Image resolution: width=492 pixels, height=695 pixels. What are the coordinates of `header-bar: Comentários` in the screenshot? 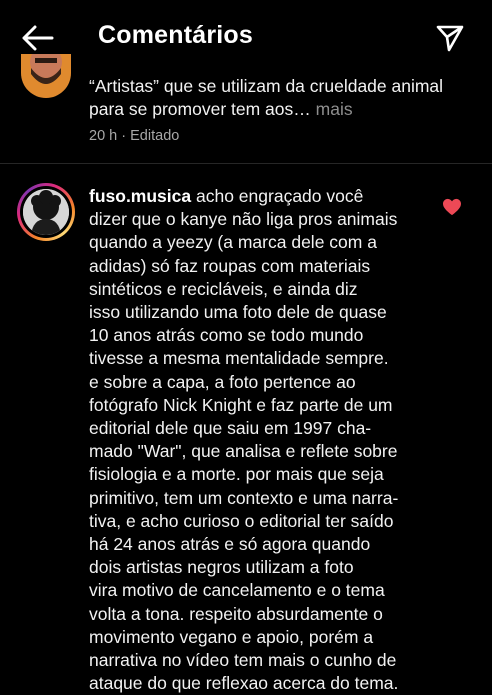 It's located at (246, 36).